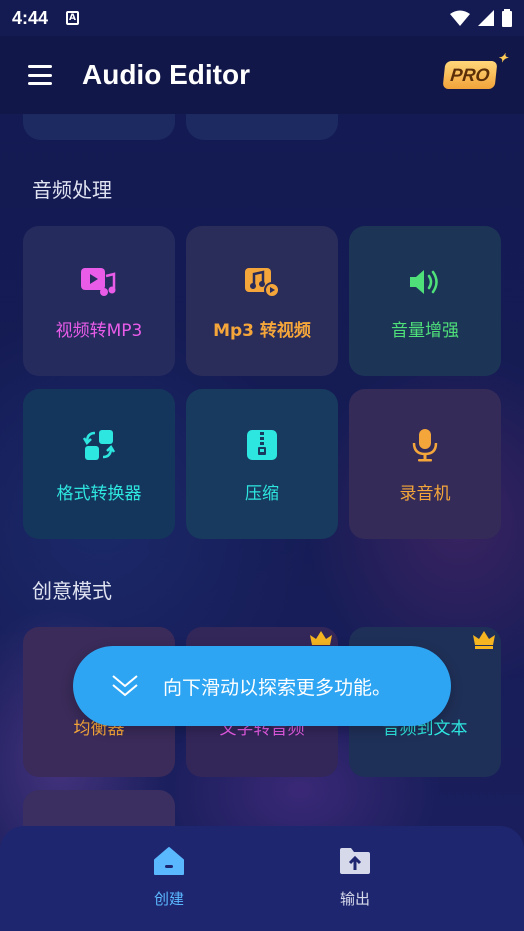  I want to click on app-title: Audio Editor, so click(166, 74).